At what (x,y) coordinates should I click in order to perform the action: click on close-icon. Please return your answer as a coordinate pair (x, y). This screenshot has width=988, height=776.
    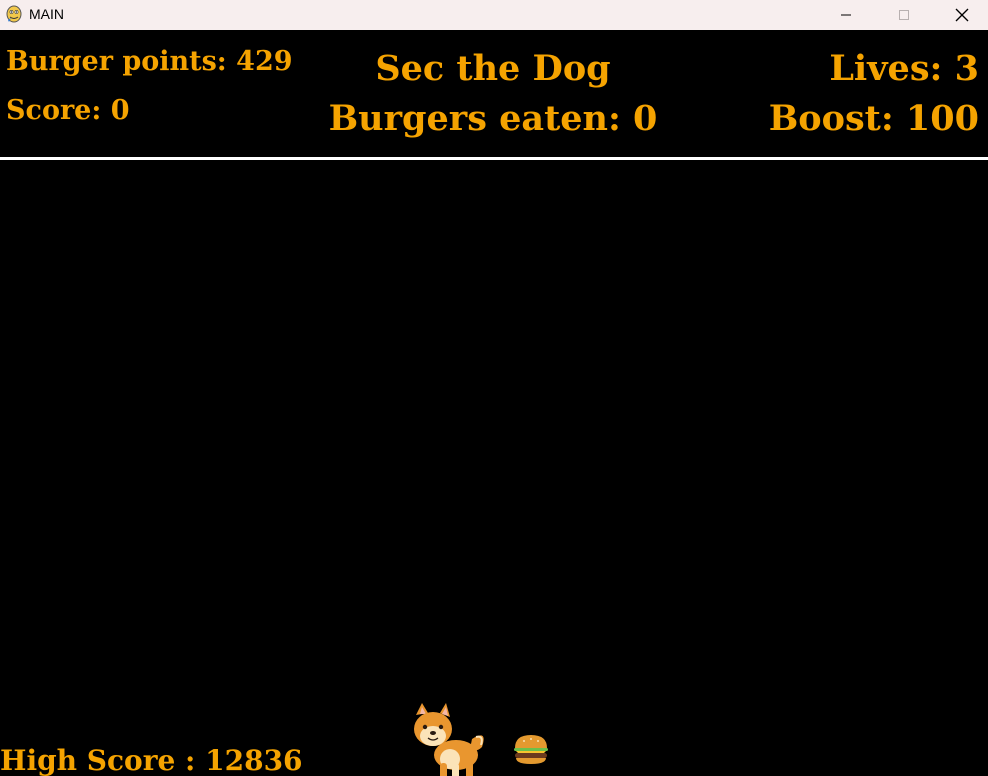
    Looking at the image, I should click on (962, 15).